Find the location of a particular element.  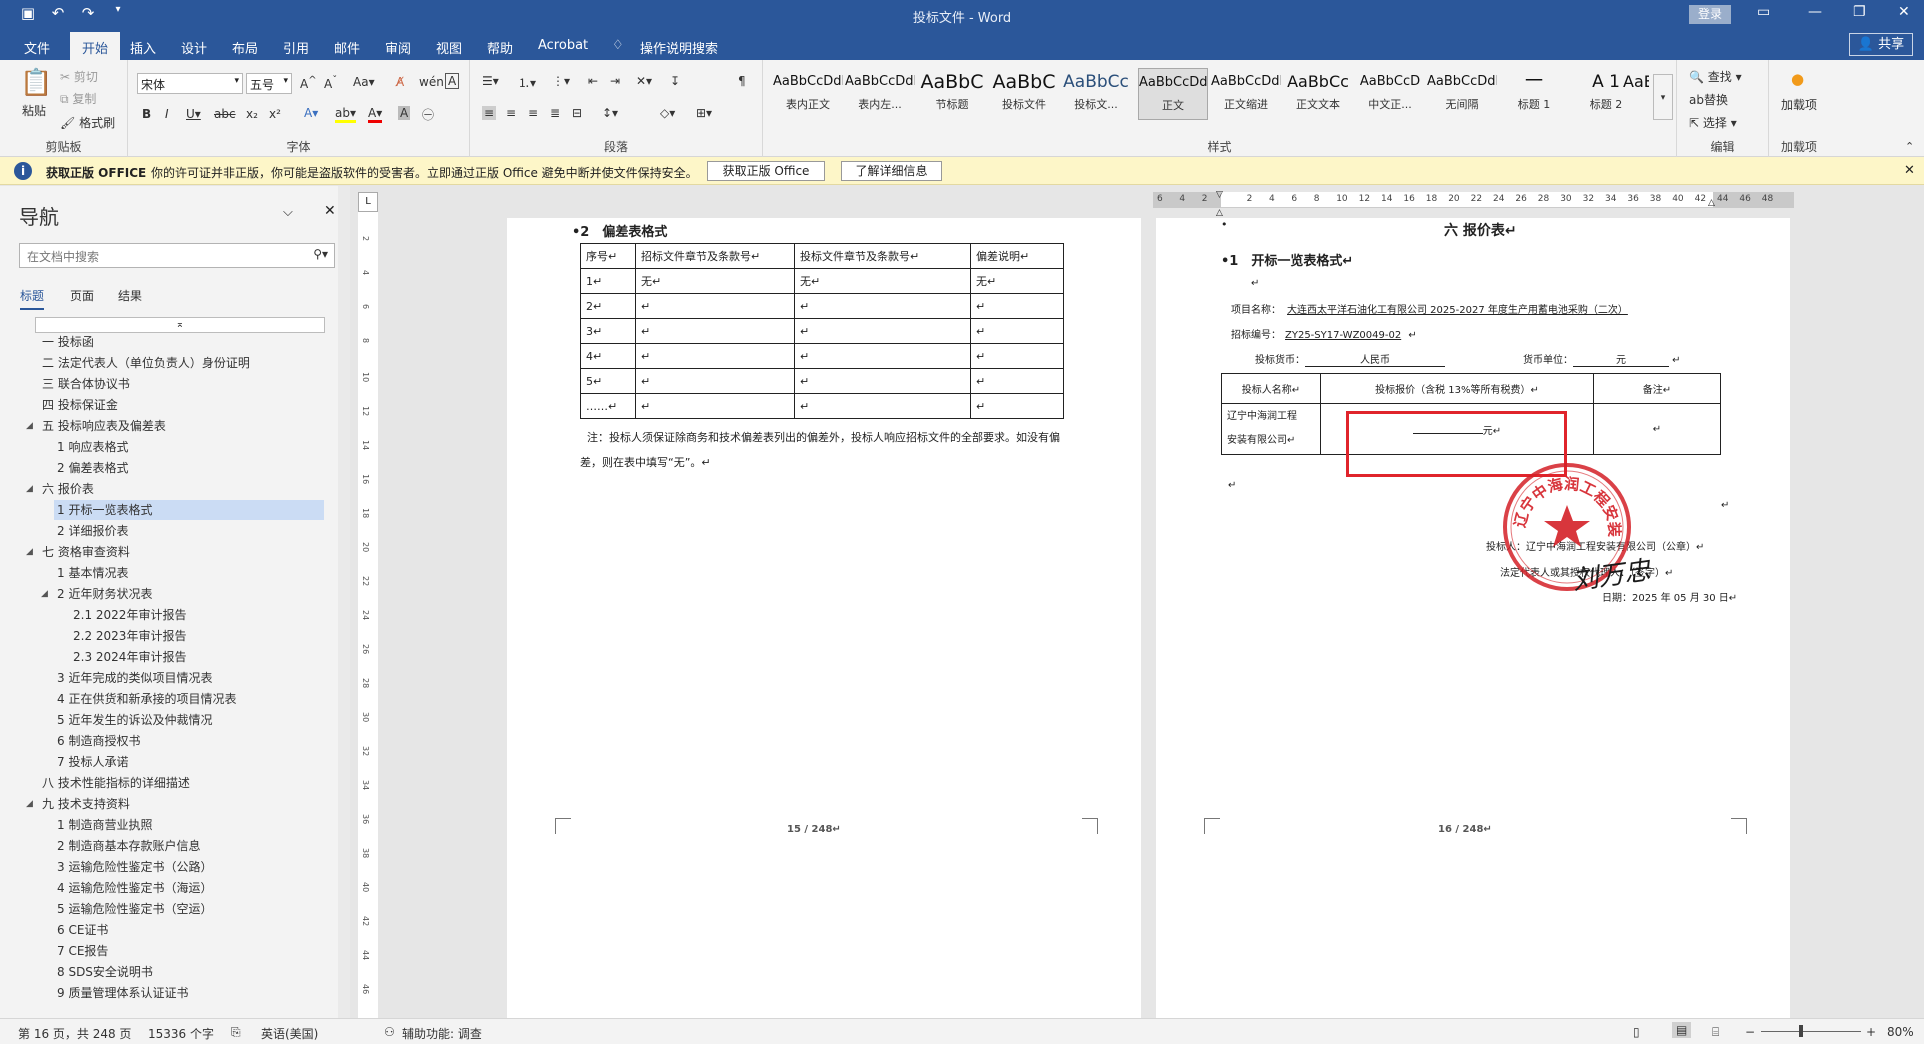

nav-heading-item: 1 制造商营业执照 is located at coordinates (104, 825).